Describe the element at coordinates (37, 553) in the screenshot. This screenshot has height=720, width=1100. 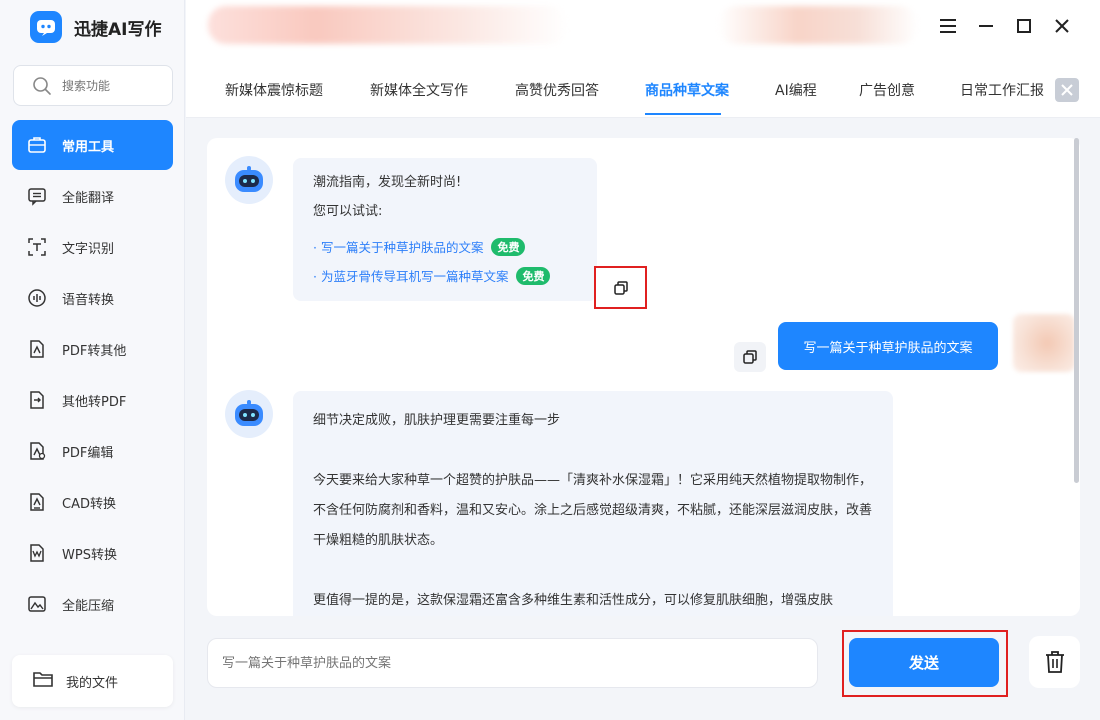
I see `wps-icon` at that location.